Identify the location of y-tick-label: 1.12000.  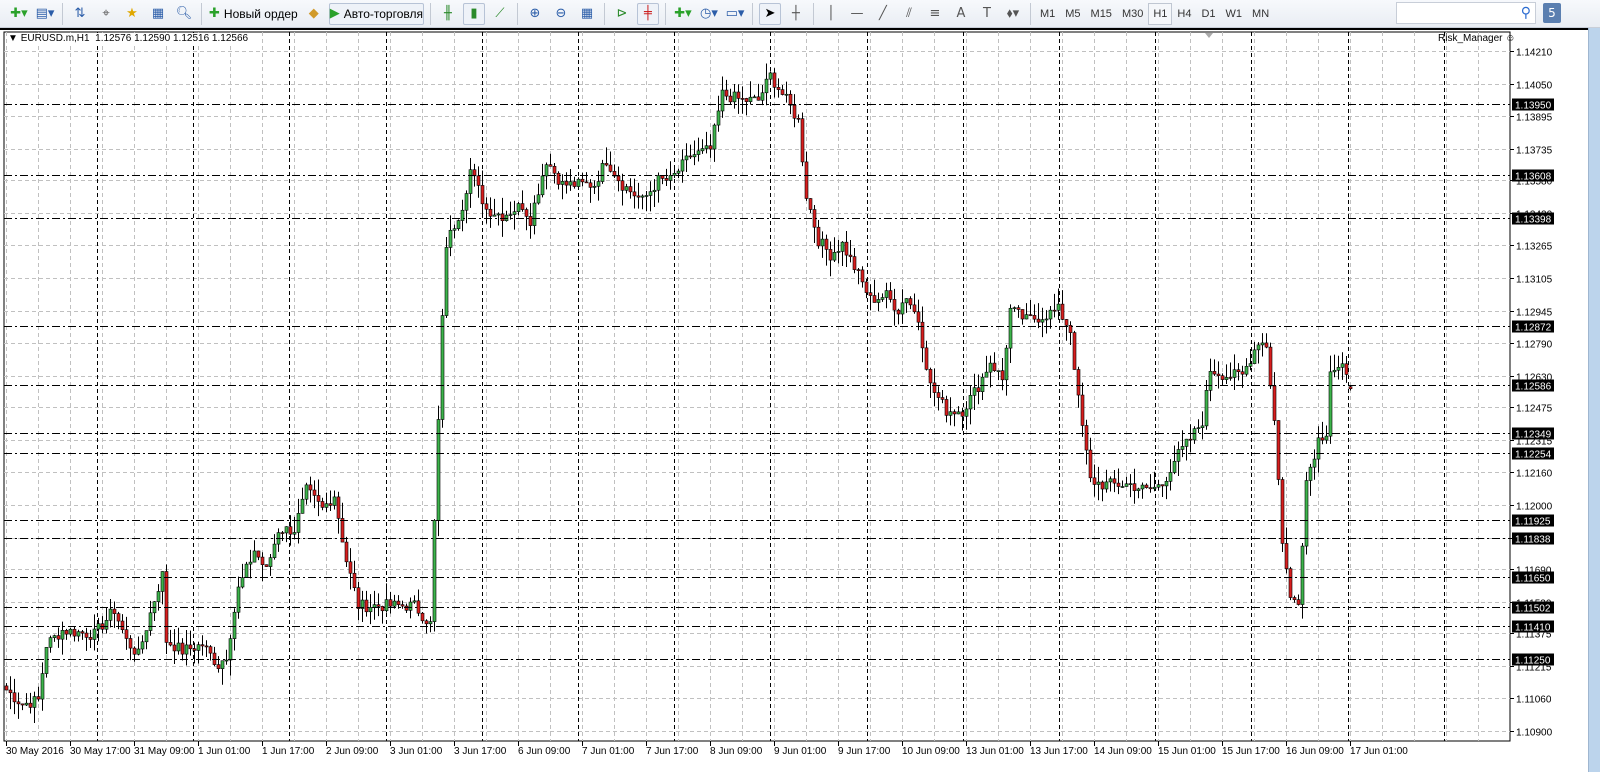
(1534, 507).